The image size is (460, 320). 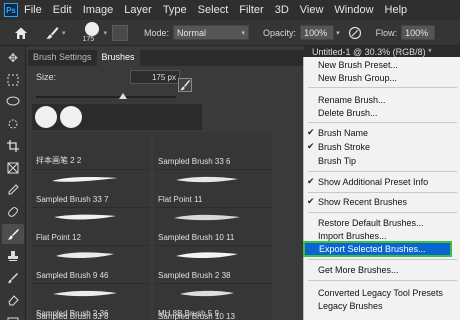 I want to click on history-brush-tool-icon, so click(x=13, y=278).